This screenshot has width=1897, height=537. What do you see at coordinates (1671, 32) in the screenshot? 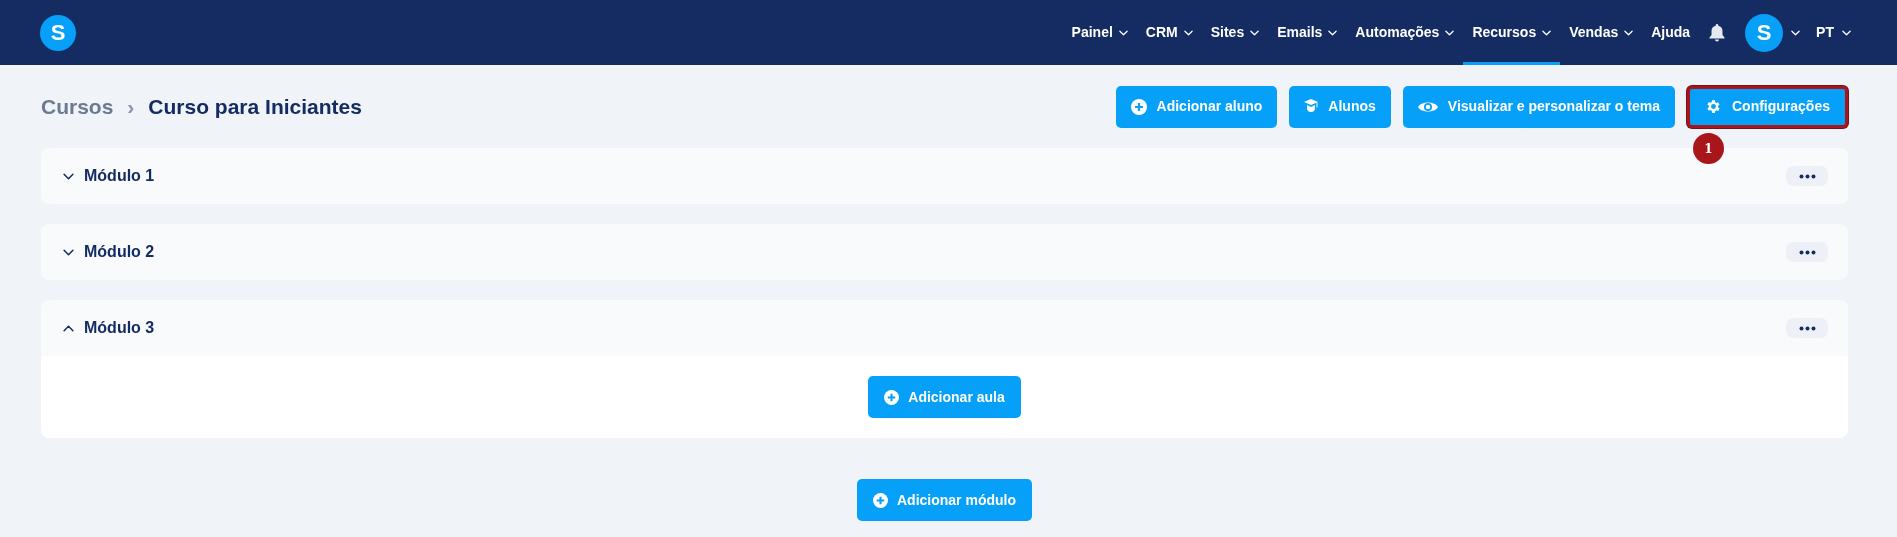
I see `nav-item: Ajuda` at bounding box center [1671, 32].